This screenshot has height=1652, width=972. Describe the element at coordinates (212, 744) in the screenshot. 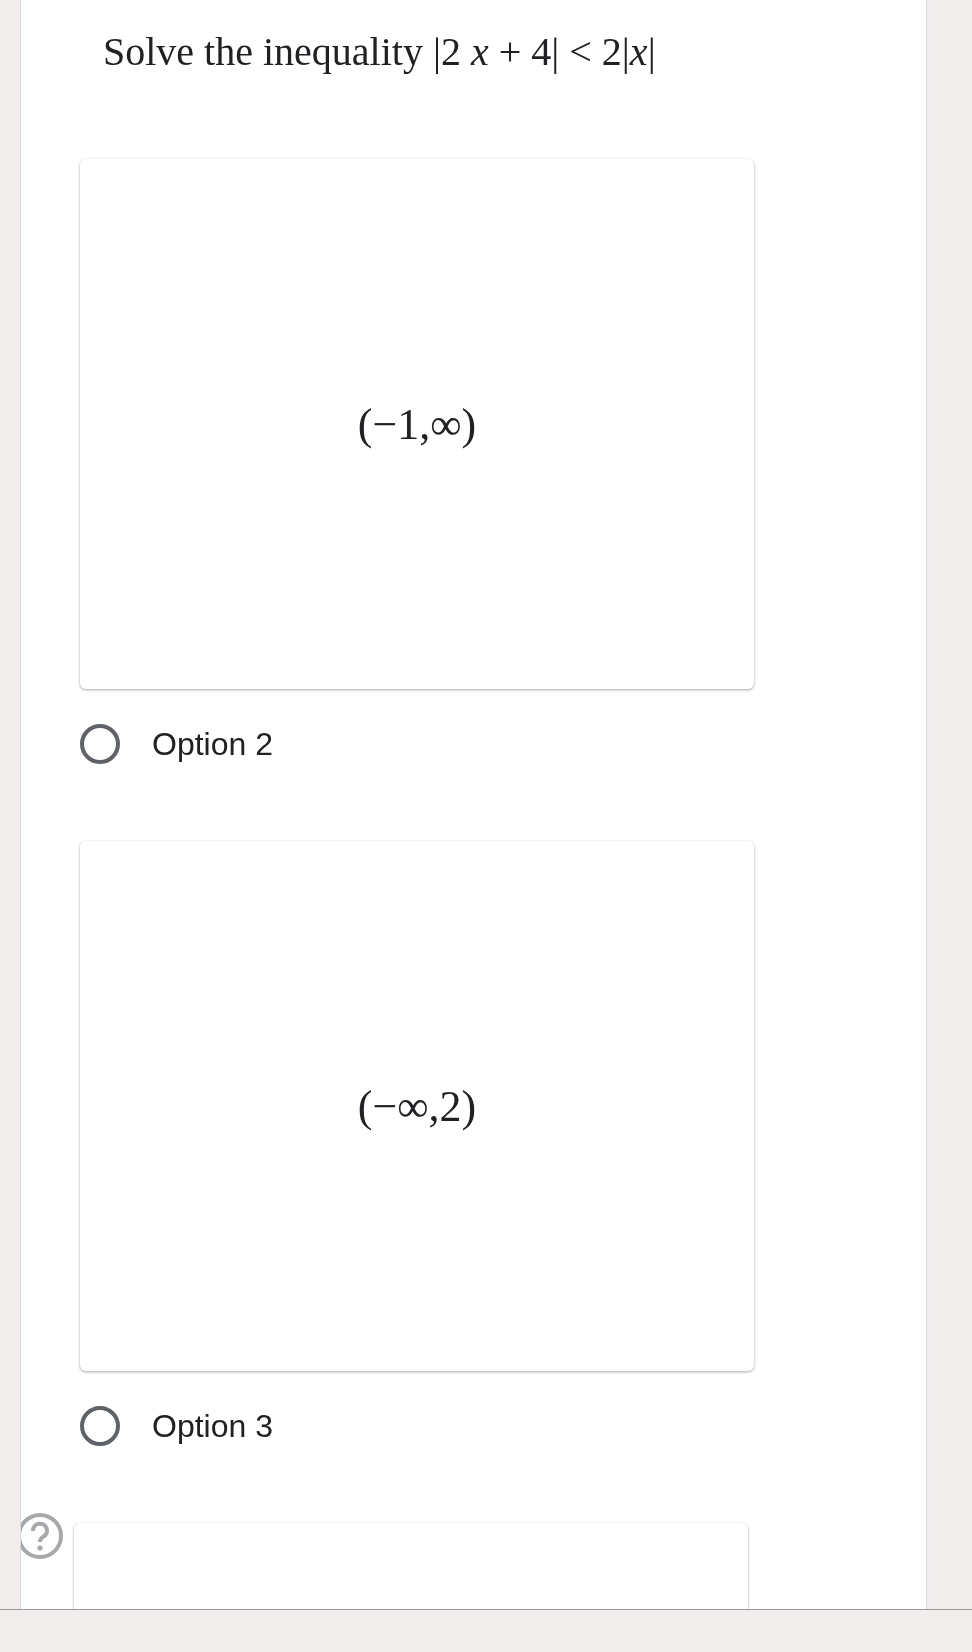

I see `option-label: Option 2` at that location.